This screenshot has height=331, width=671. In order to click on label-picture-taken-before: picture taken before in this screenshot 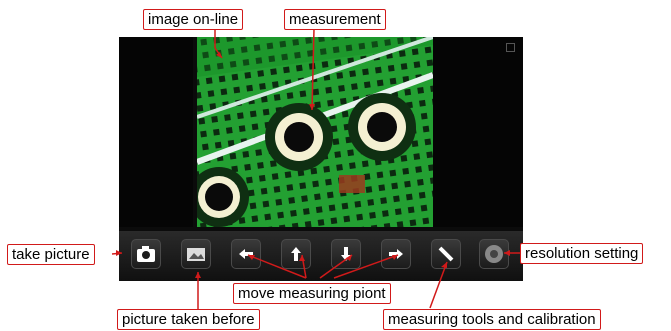, I will do `click(188, 319)`.